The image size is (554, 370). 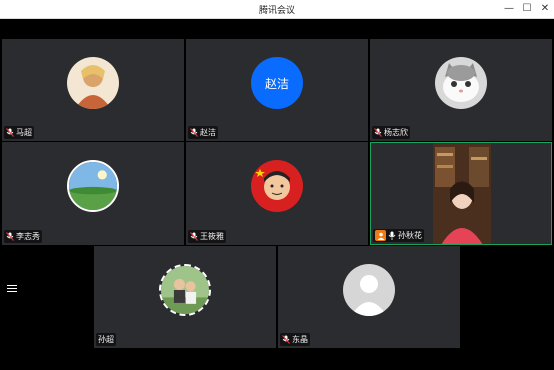 I want to click on name-tag: 赵洁, so click(x=203, y=132).